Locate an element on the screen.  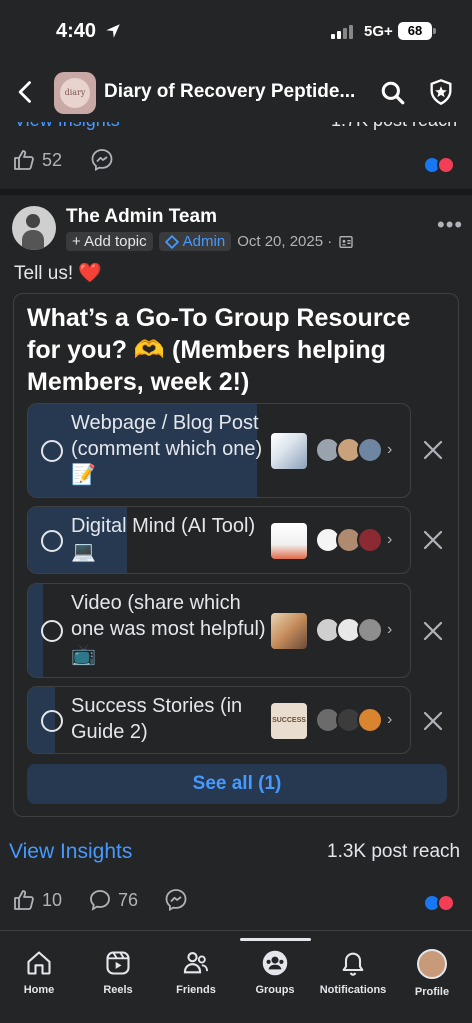
battery-tip is located at coordinates (434, 31).